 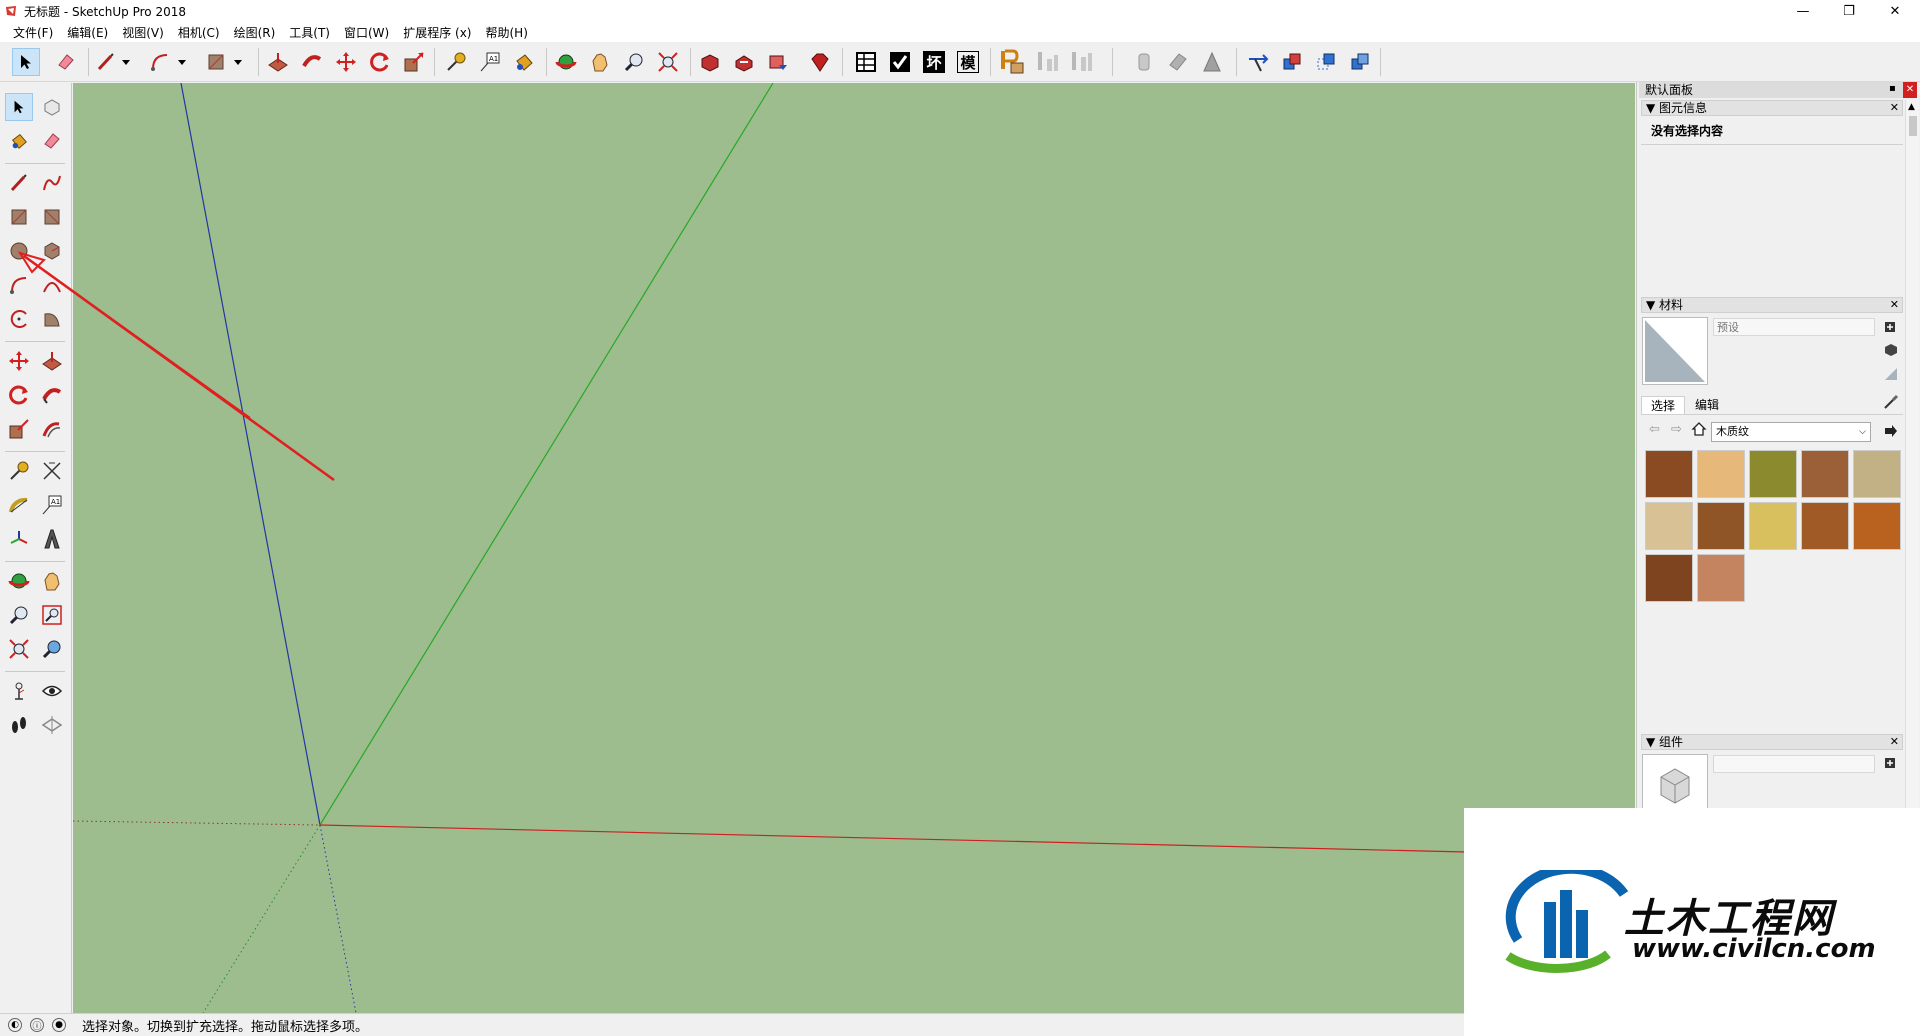 I want to click on home-icon, so click(x=1699, y=430).